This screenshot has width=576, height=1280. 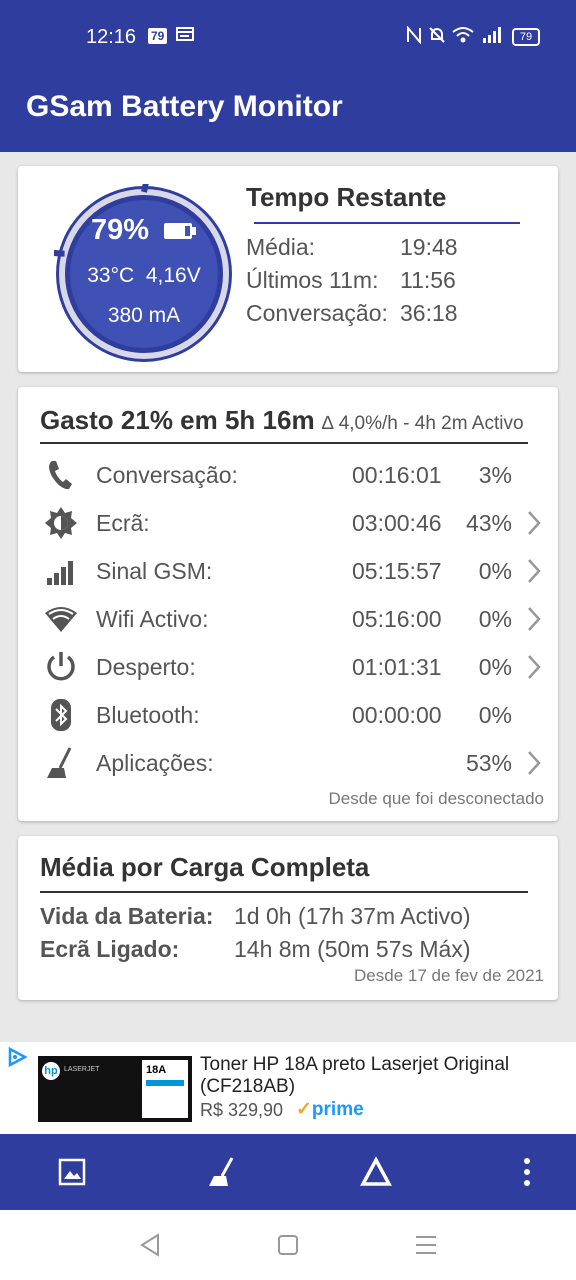 I want to click on time-remaining-label: Últimos 11m:, so click(x=312, y=280).